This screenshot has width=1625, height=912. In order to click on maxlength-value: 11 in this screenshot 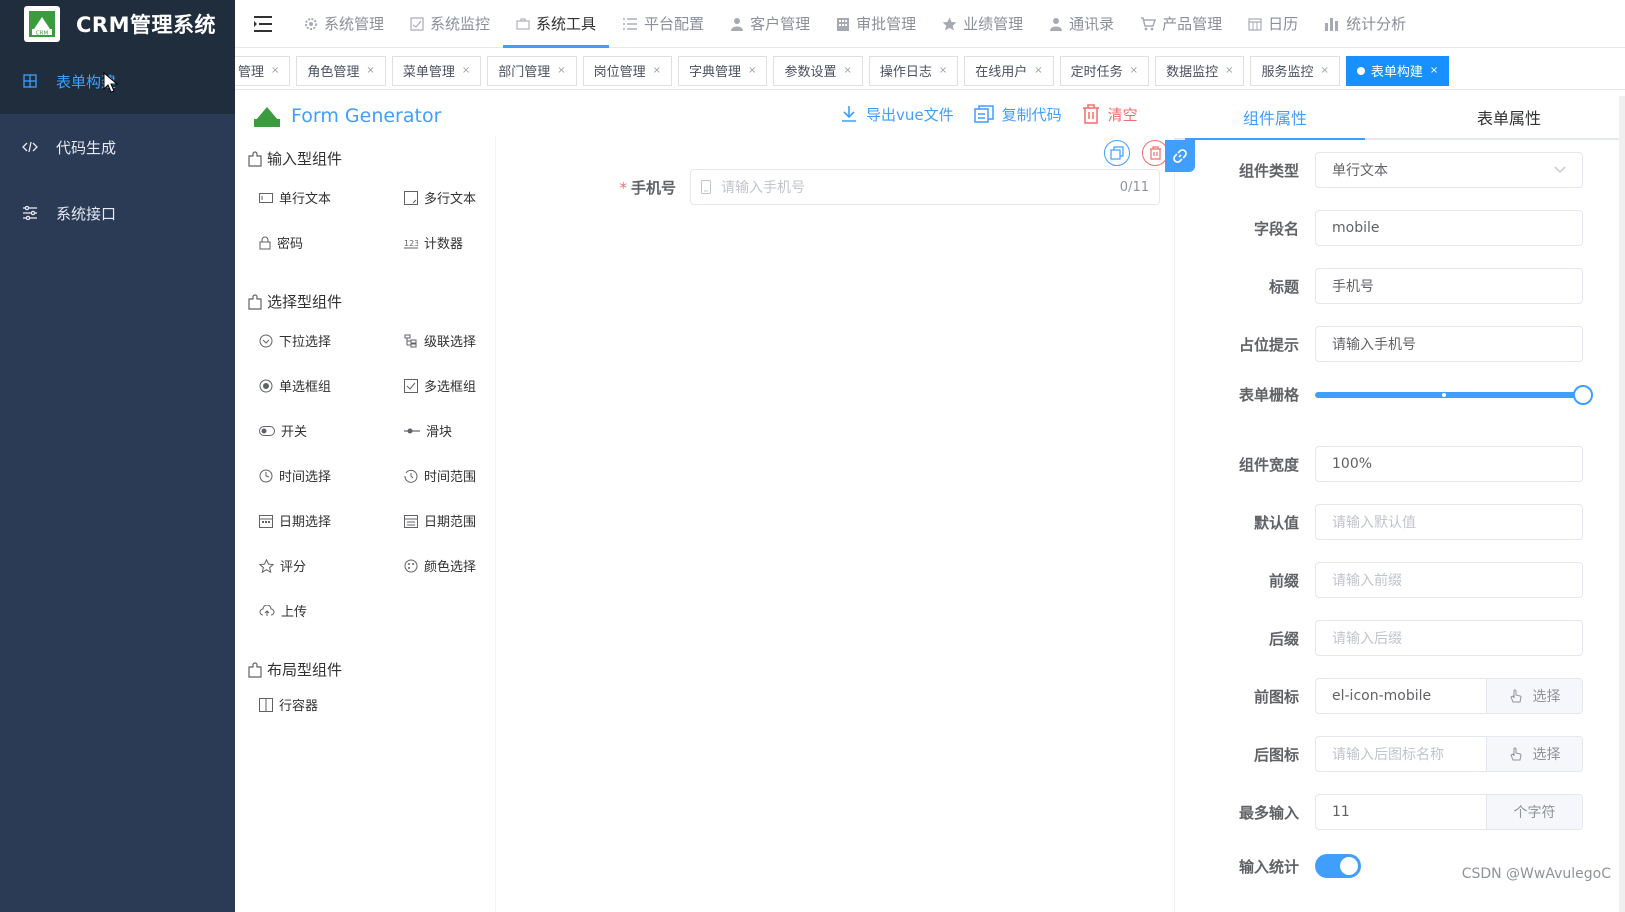, I will do `click(1401, 812)`.